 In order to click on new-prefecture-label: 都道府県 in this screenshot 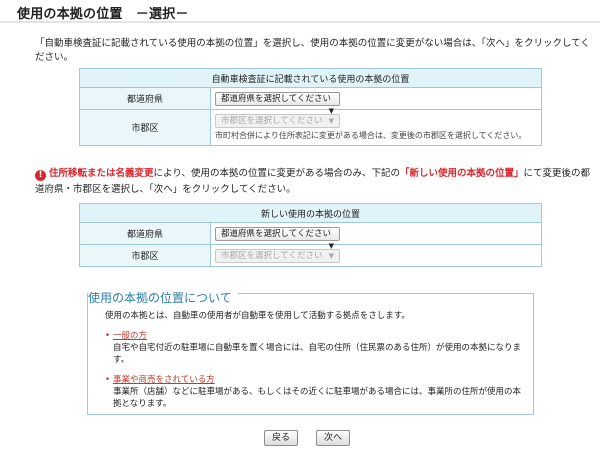, I will do `click(145, 233)`.